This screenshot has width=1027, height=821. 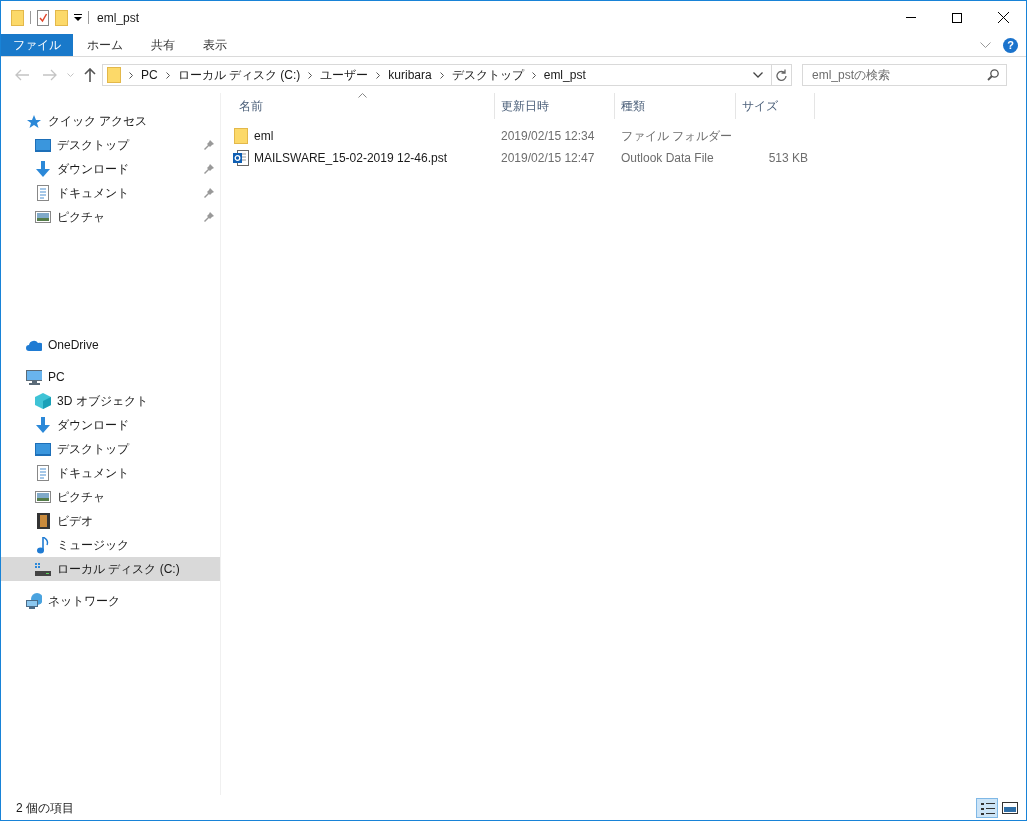 What do you see at coordinates (264, 136) in the screenshot?
I see `file-name: eml` at bounding box center [264, 136].